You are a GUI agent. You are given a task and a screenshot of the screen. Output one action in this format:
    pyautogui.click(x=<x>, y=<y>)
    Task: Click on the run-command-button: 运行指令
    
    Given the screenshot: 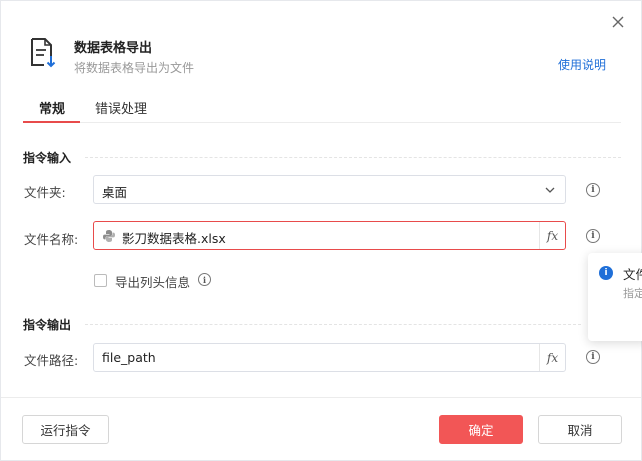 What is the action you would take?
    pyautogui.click(x=65, y=429)
    